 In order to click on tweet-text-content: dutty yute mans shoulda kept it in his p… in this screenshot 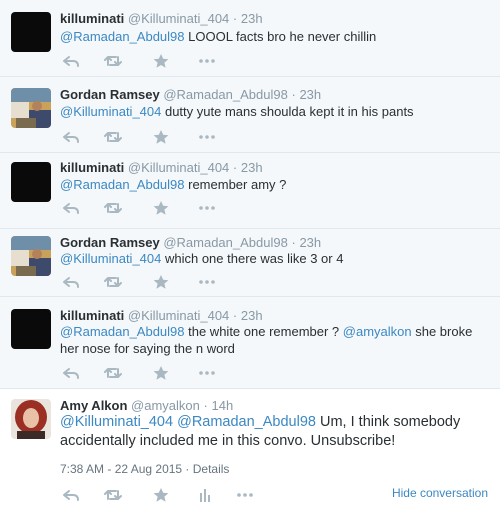, I will do `click(287, 111)`.